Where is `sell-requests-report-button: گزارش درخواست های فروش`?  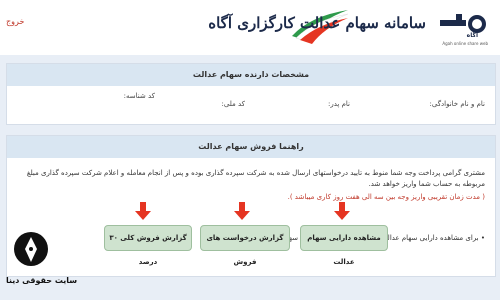 sell-requests-report-button: گزارش درخواست های فروش is located at coordinates (245, 245).